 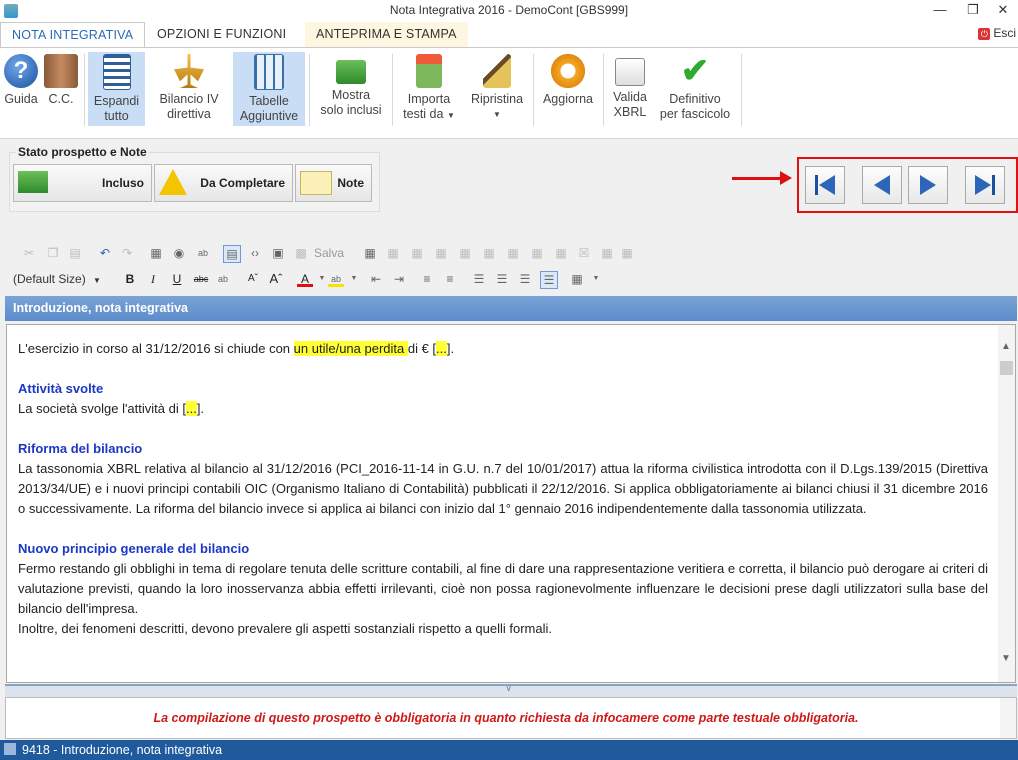 What do you see at coordinates (427, 279) in the screenshot?
I see `bullets-icon: ≡` at bounding box center [427, 279].